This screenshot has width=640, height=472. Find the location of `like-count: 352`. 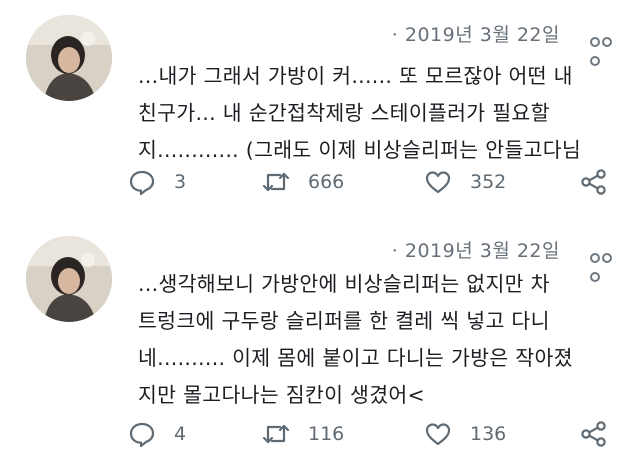

like-count: 352 is located at coordinates (488, 182).